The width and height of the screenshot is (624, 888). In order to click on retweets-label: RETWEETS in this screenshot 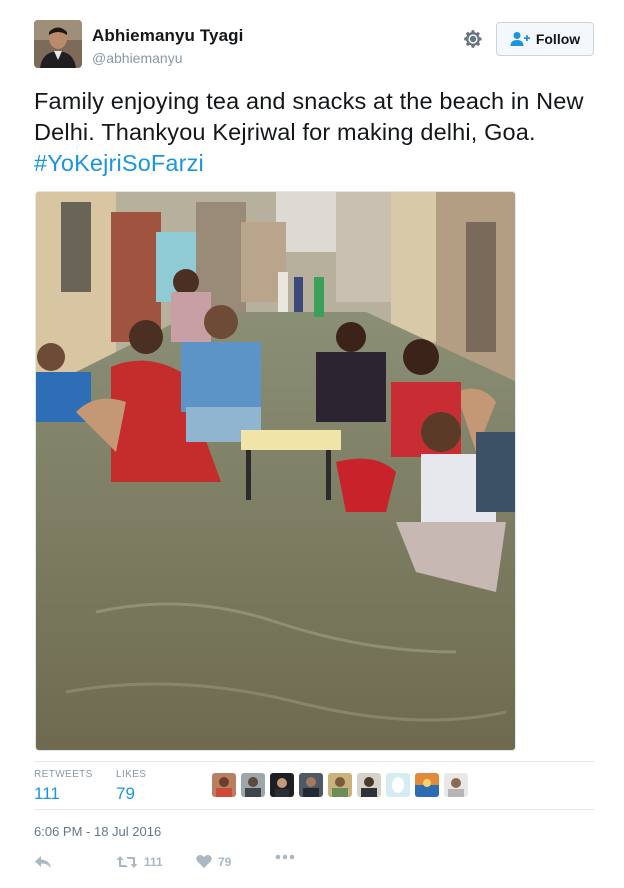, I will do `click(63, 774)`.